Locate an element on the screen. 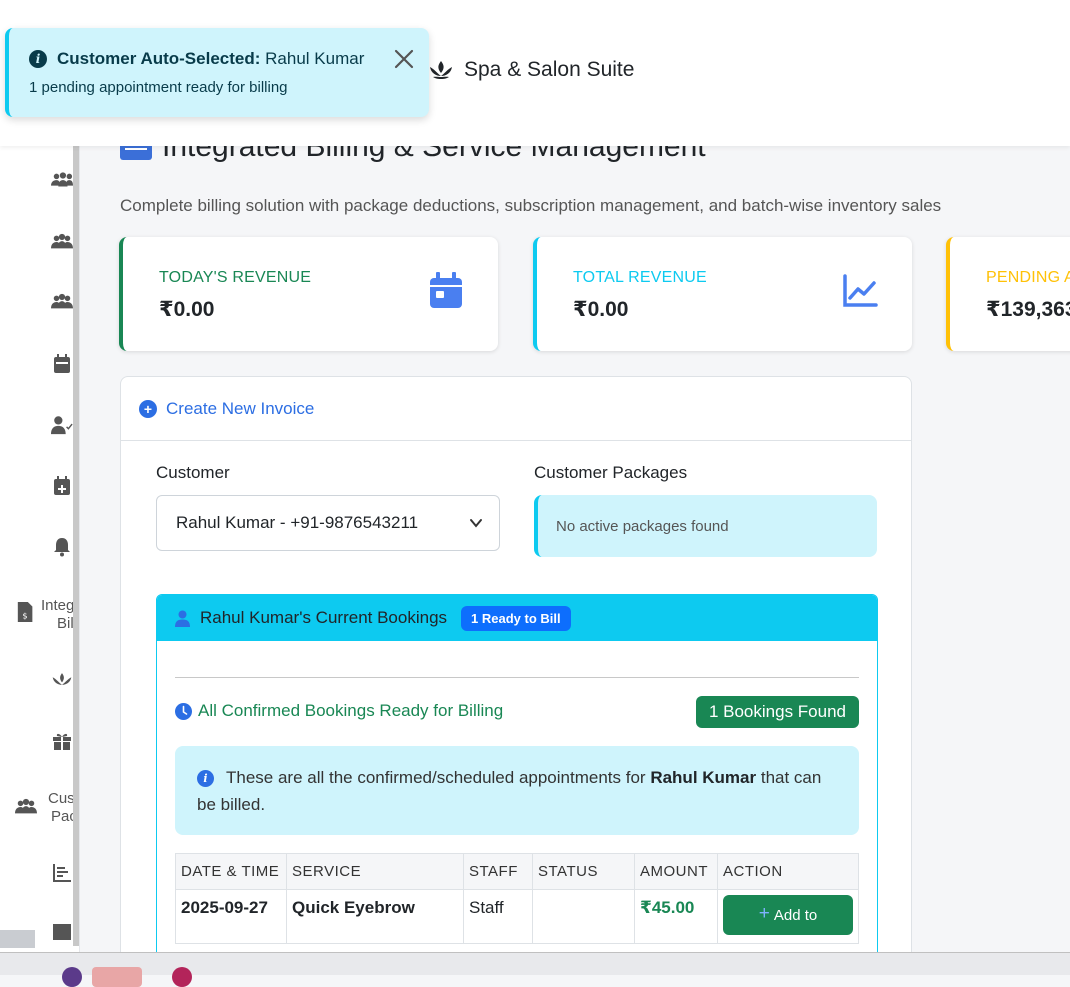  stat-label: PENDING A is located at coordinates (1028, 277).